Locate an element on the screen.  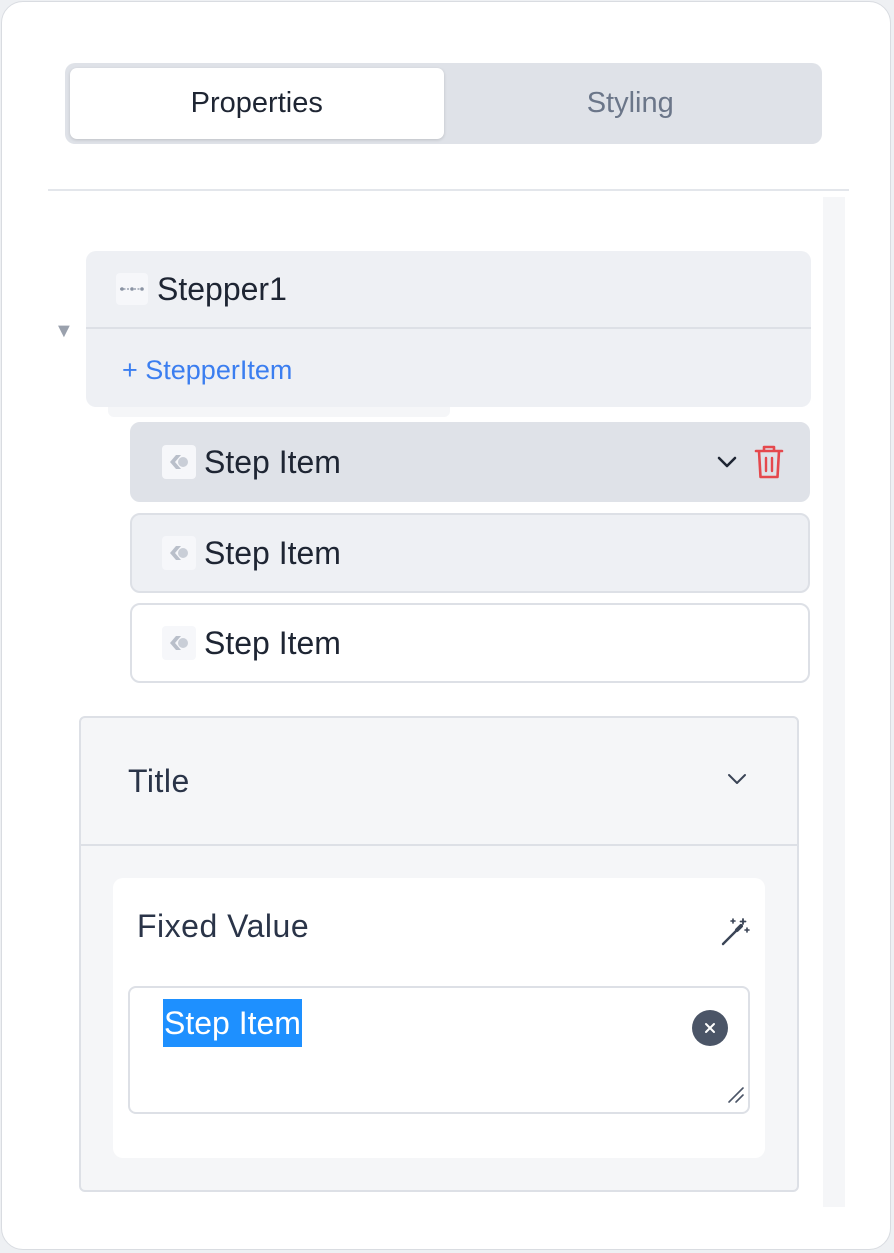
section-title: Title is located at coordinates (159, 780).